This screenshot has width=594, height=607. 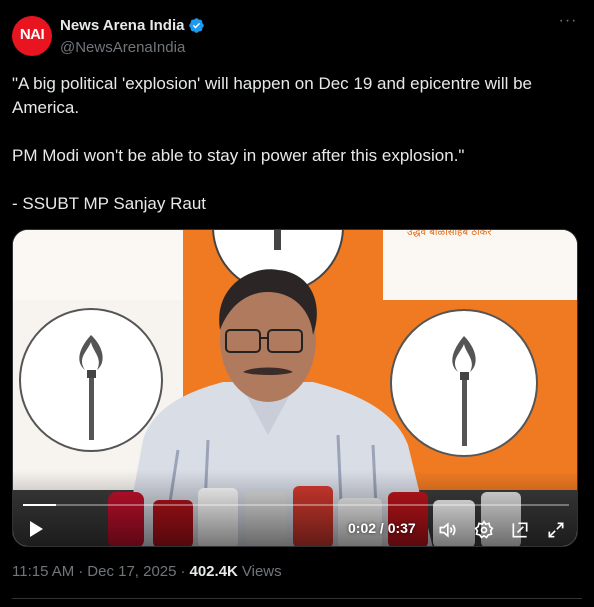 What do you see at coordinates (297, 598) in the screenshot?
I see `divider` at bounding box center [297, 598].